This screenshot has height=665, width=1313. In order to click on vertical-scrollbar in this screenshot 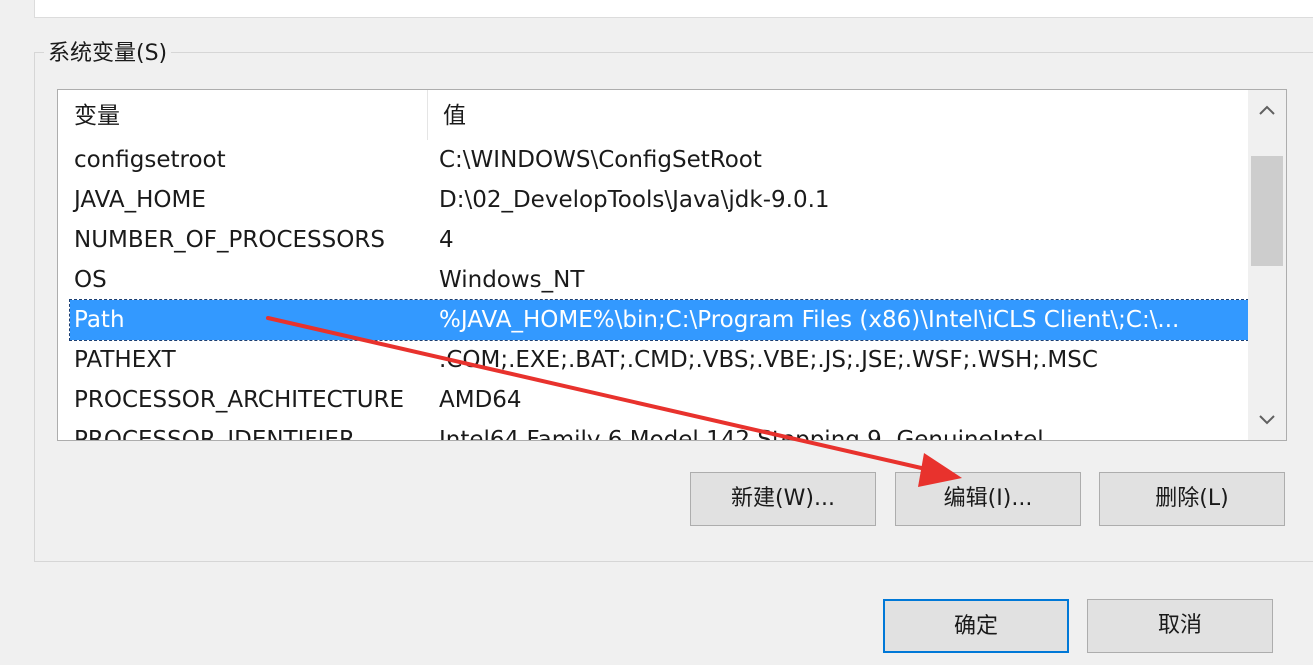, I will do `click(1267, 265)`.